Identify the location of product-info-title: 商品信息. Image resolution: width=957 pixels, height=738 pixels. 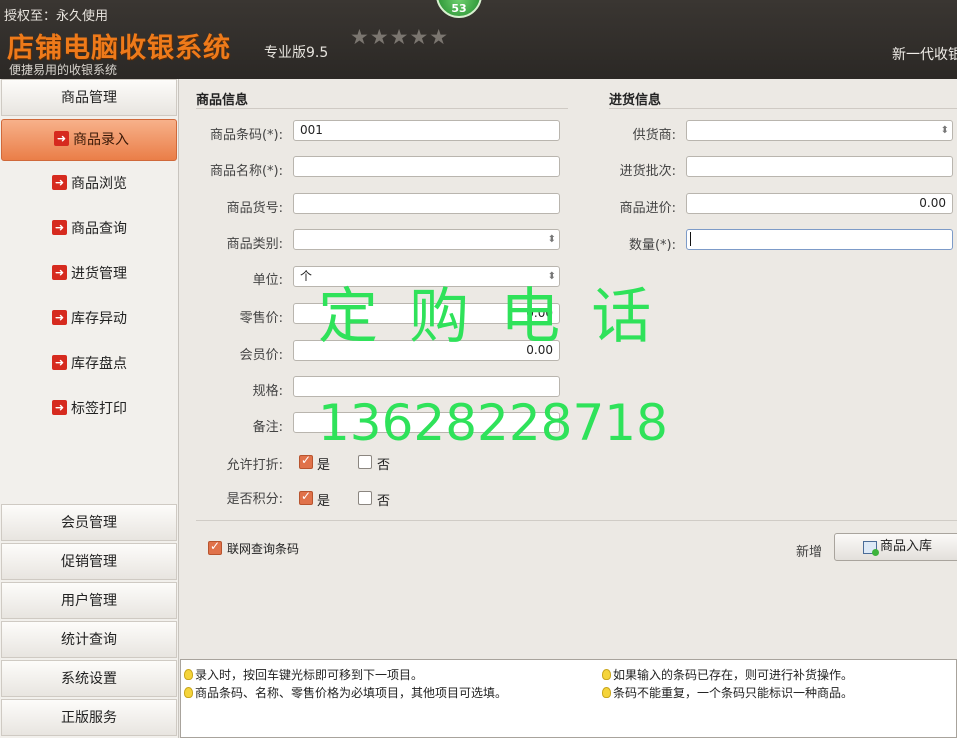
(222, 100).